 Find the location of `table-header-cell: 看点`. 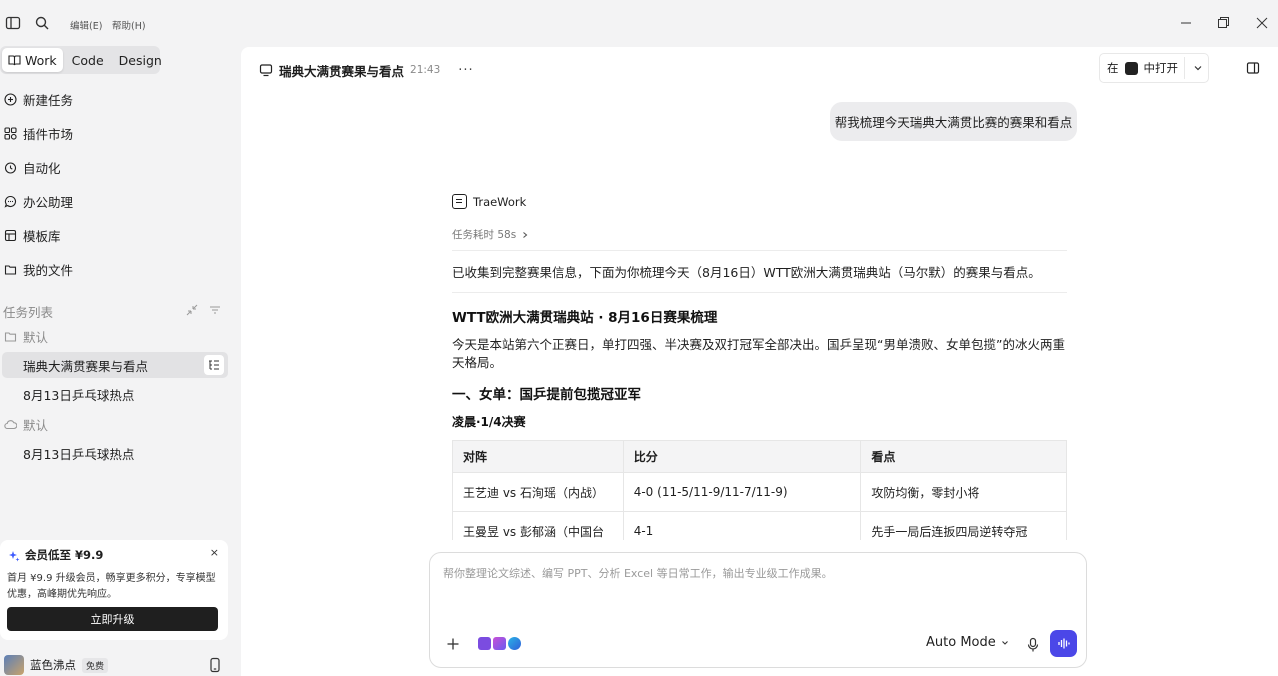

table-header-cell: 看点 is located at coordinates (963, 456).